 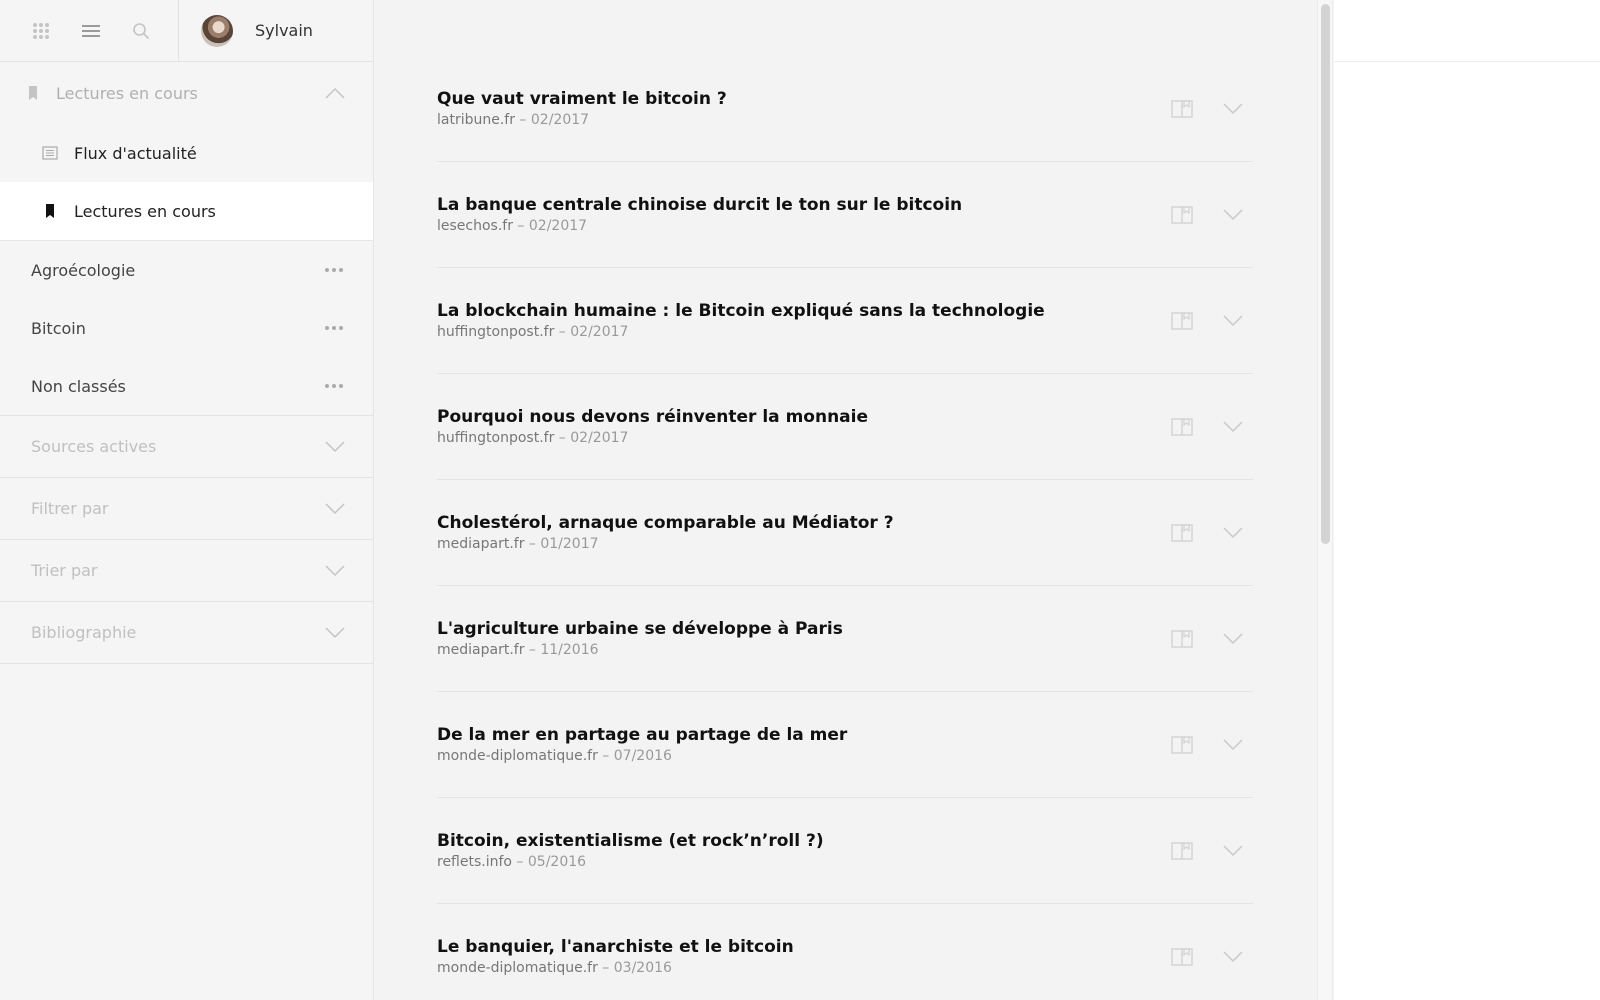 I want to click on folder-item: Agroécologie, so click(x=186, y=270).